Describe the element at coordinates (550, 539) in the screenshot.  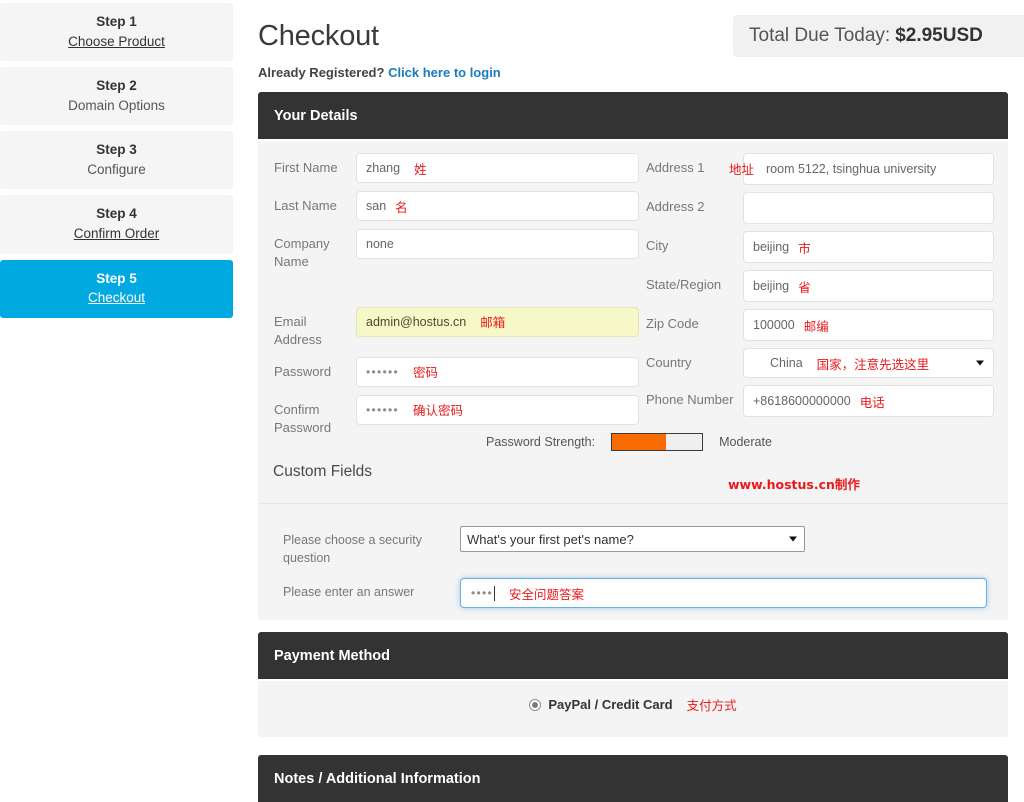
I see `security-question-value: What's your first pet's name?` at that location.